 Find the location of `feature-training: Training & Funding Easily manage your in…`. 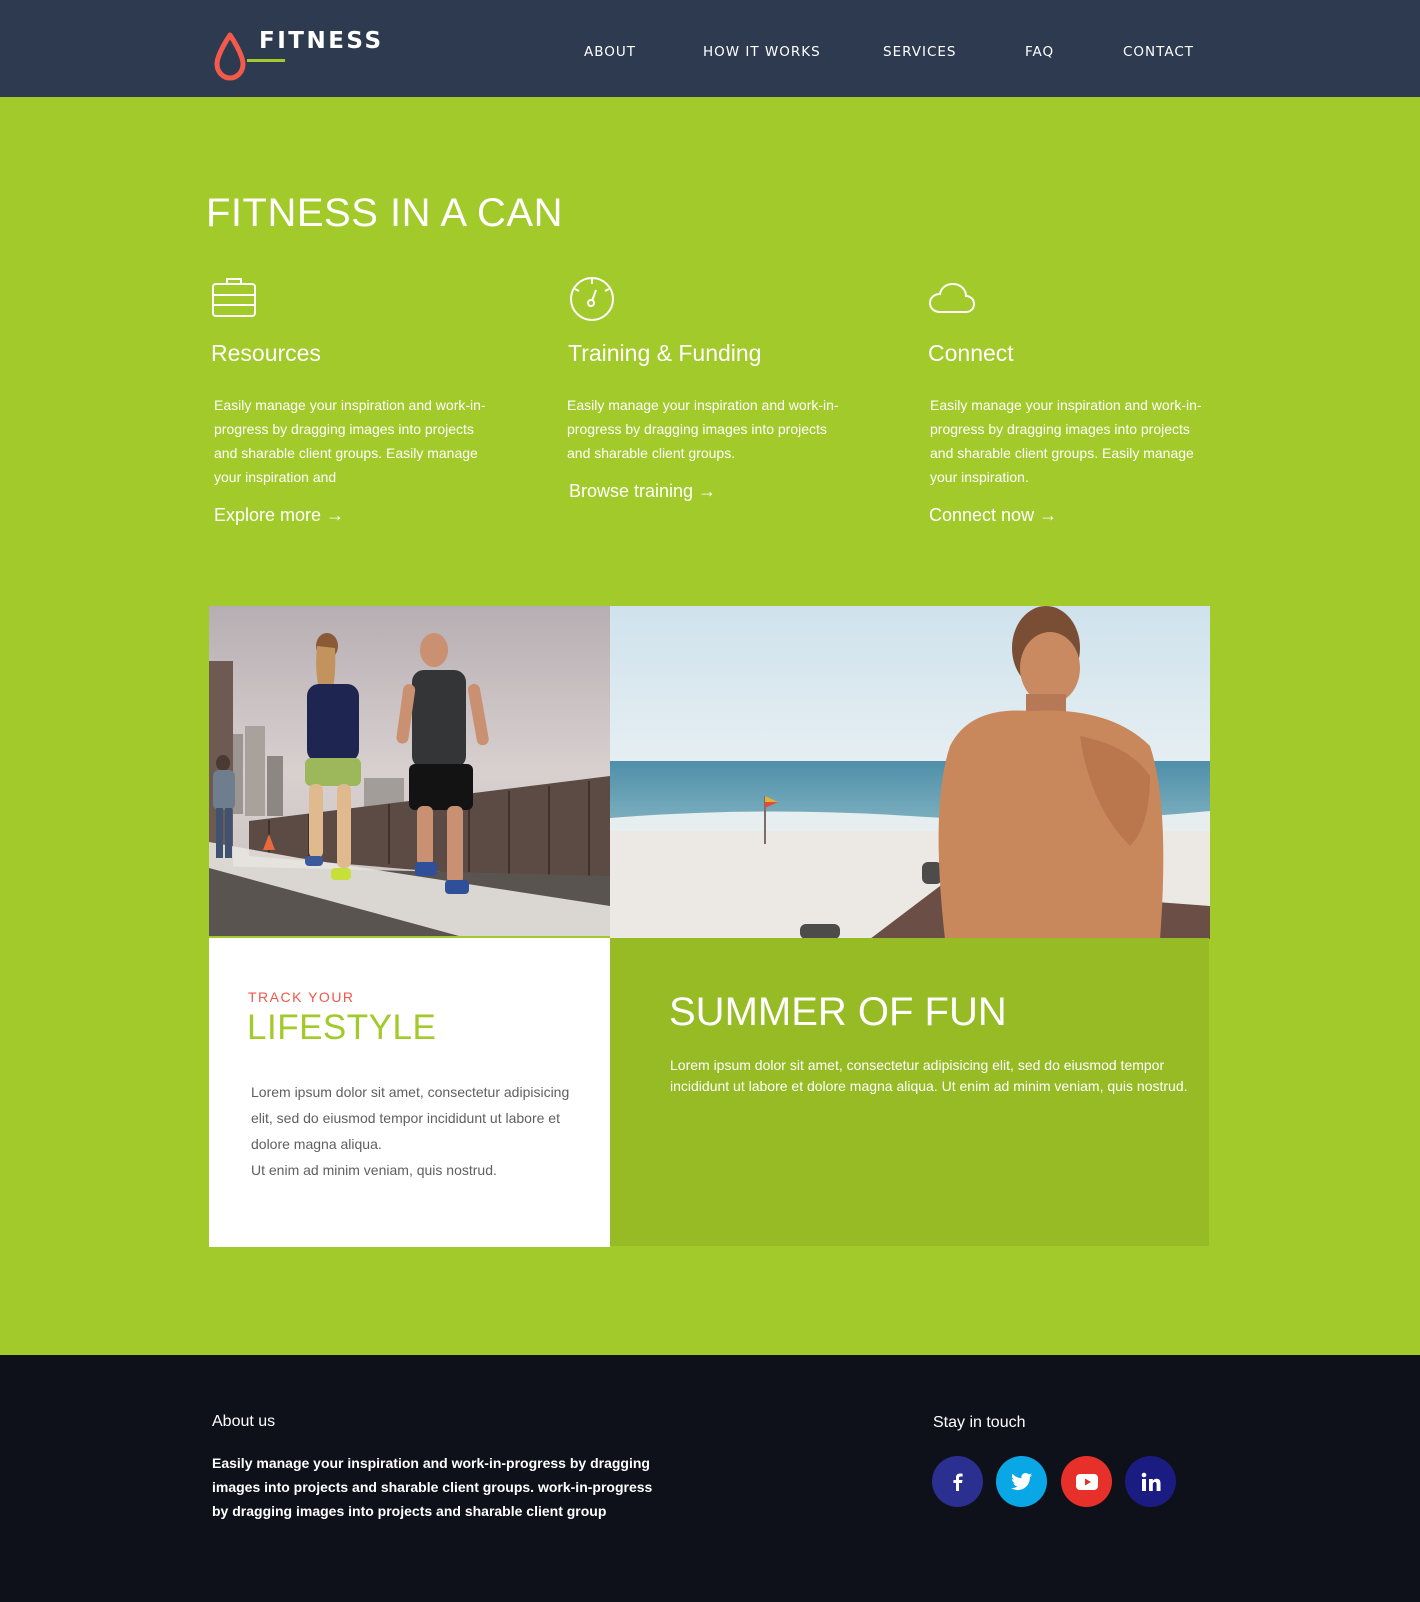

feature-training: Training & Funding Easily manage your in… is located at coordinates (705, 388).